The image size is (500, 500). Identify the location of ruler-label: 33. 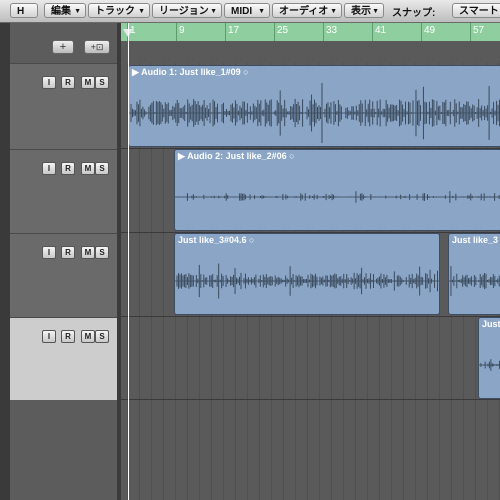
(332, 30).